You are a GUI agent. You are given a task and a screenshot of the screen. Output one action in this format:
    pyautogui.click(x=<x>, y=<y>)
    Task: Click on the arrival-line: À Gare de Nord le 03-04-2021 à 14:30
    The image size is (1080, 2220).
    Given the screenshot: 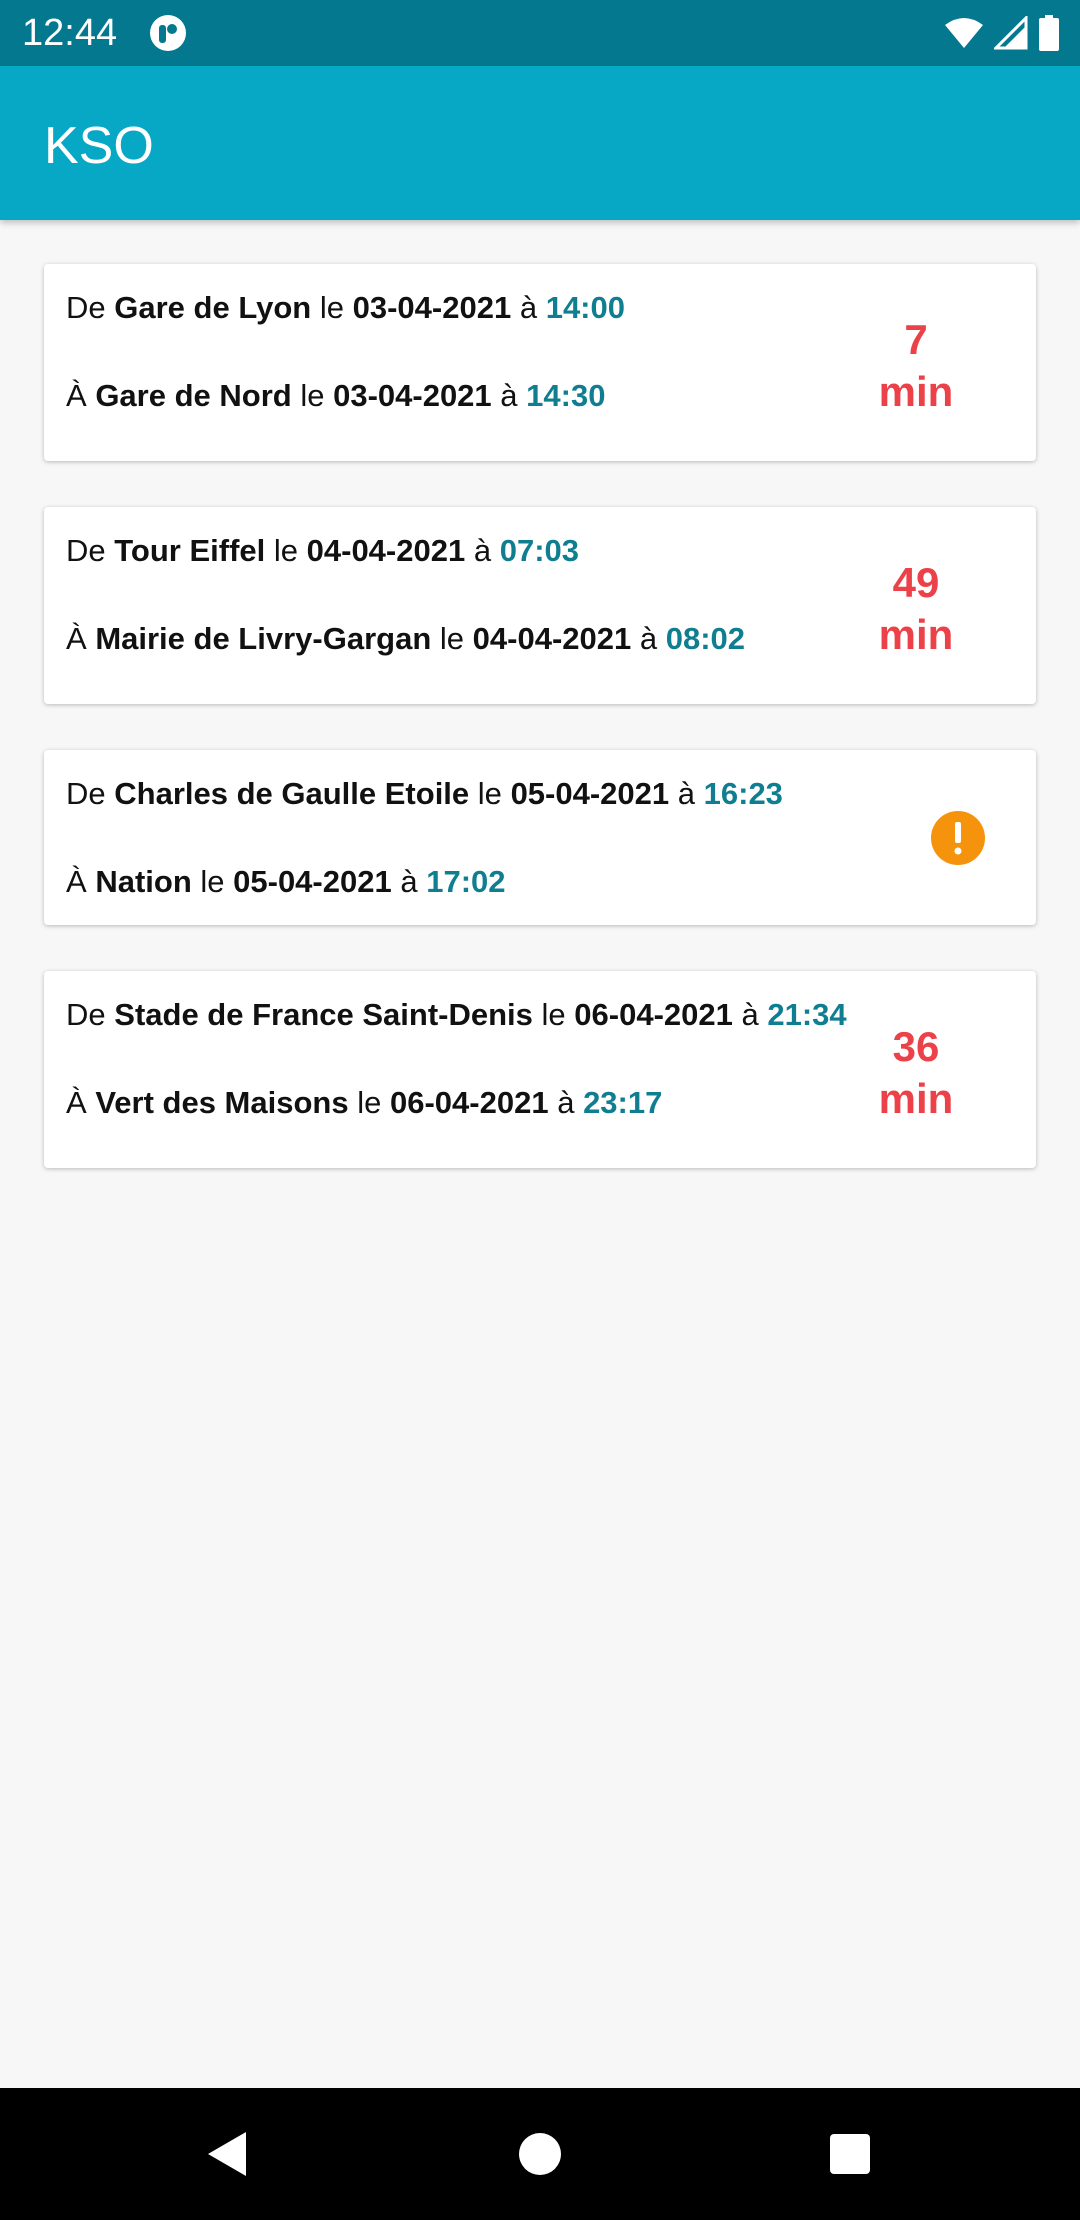 What is the action you would take?
    pyautogui.click(x=335, y=396)
    